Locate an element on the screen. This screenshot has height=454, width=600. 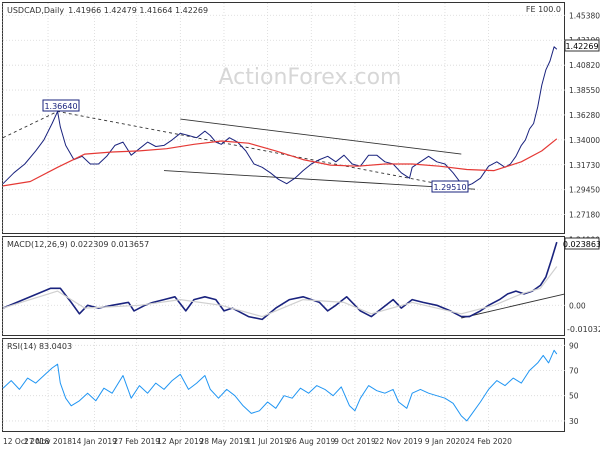
rsi-tick-label: 90 is located at coordinates (574, 345).